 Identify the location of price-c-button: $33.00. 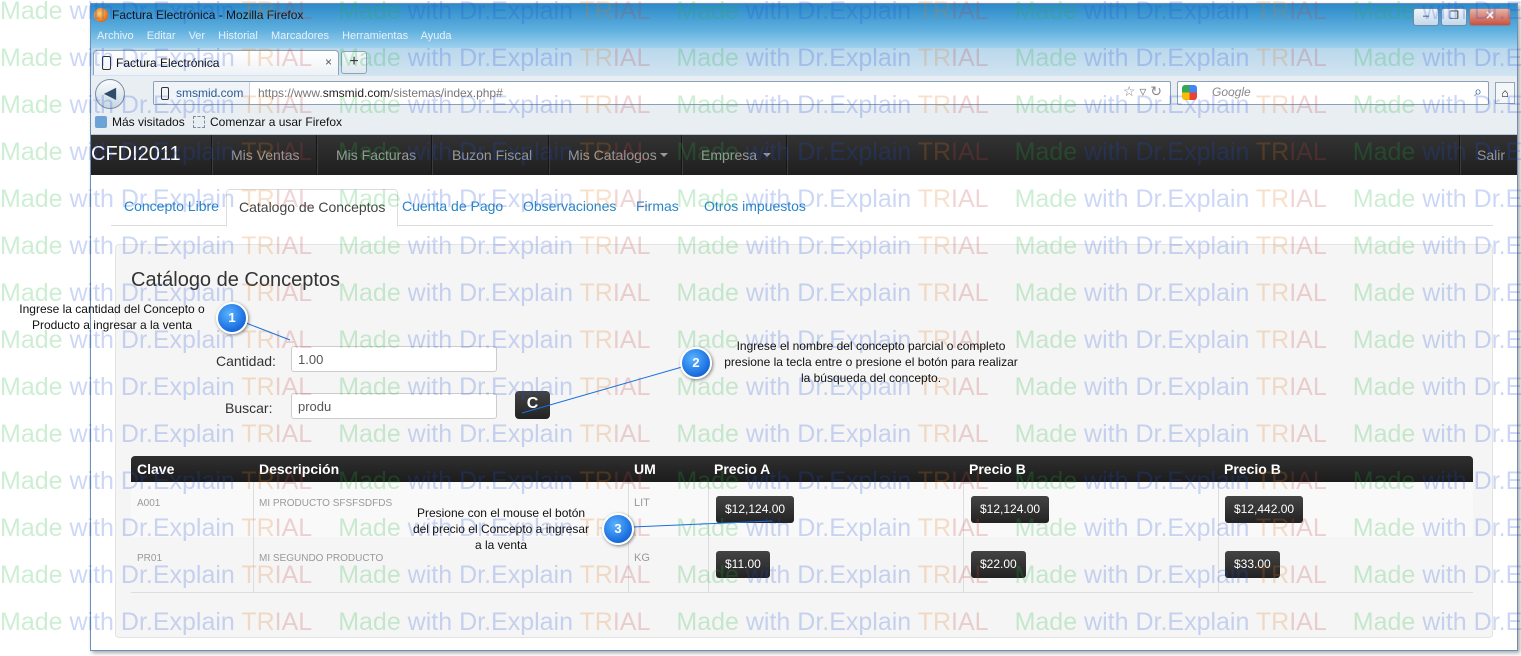
(1252, 564).